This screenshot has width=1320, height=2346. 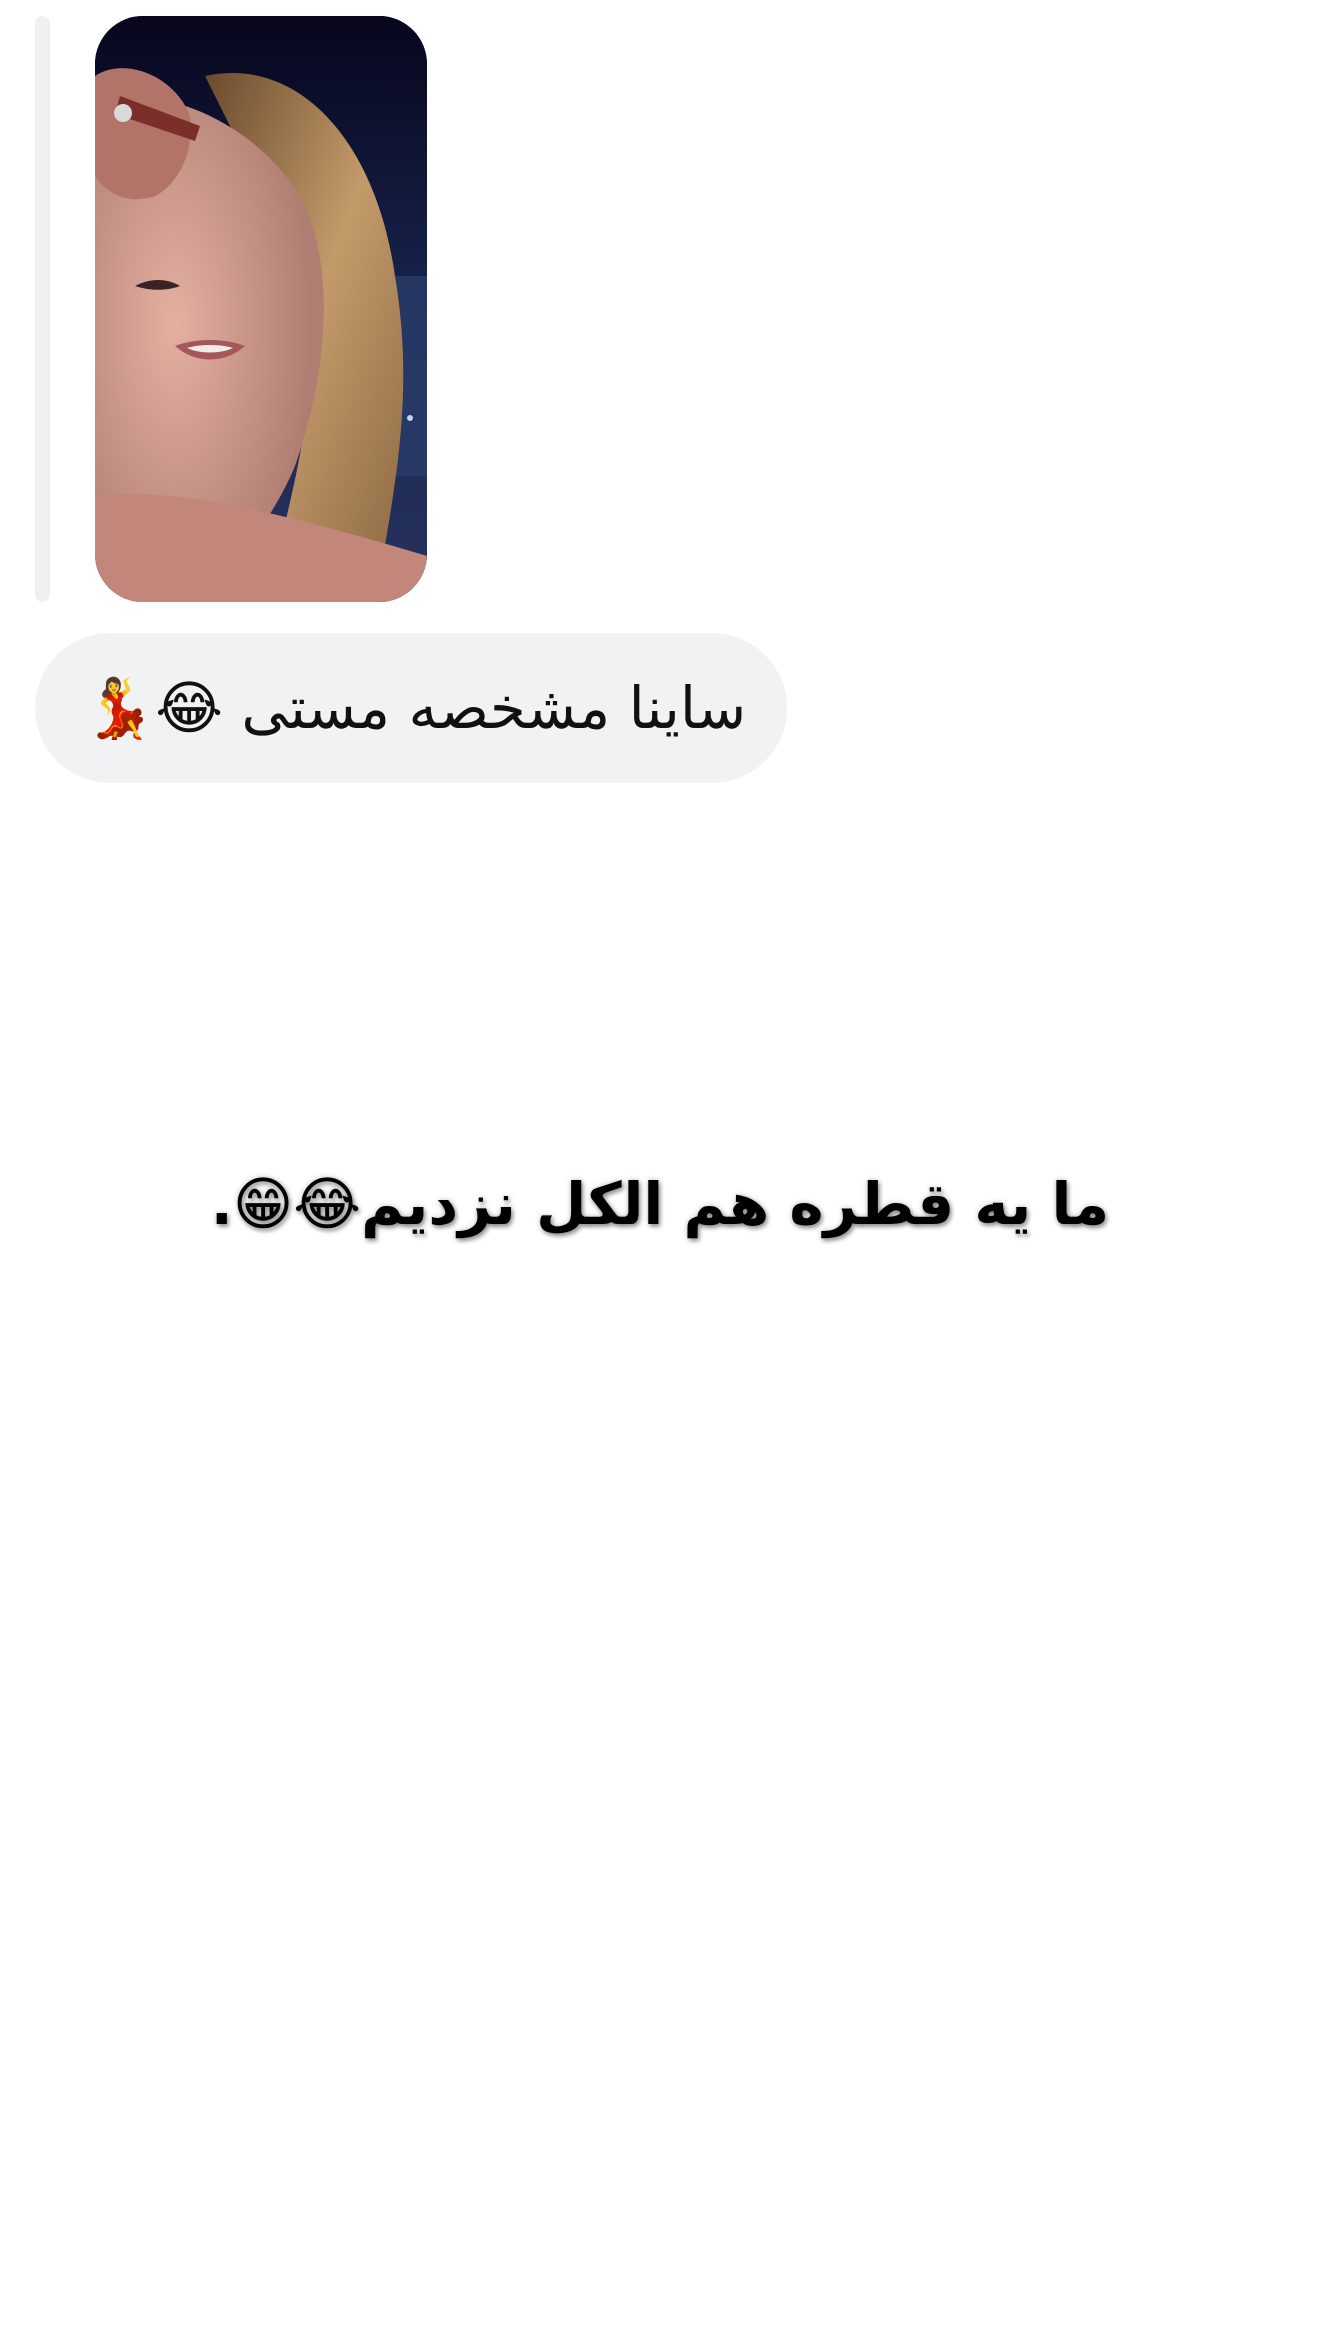 I want to click on message-bubble: ساینا مشخصه مستی 😂💃, so click(x=411, y=708).